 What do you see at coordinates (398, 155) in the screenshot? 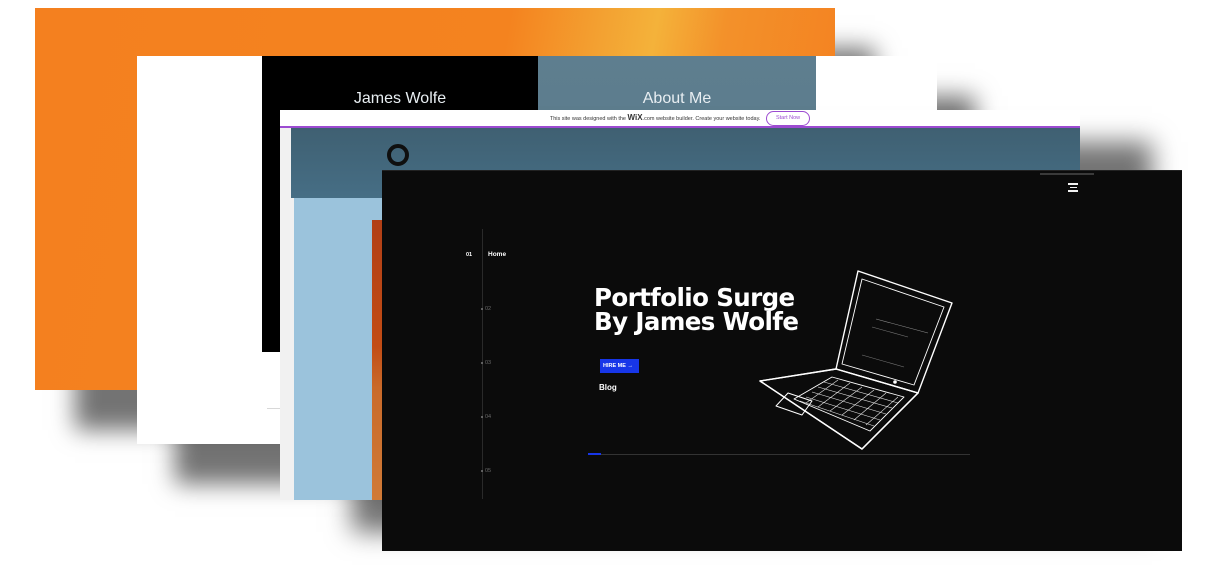
I see `ring-logo-icon` at bounding box center [398, 155].